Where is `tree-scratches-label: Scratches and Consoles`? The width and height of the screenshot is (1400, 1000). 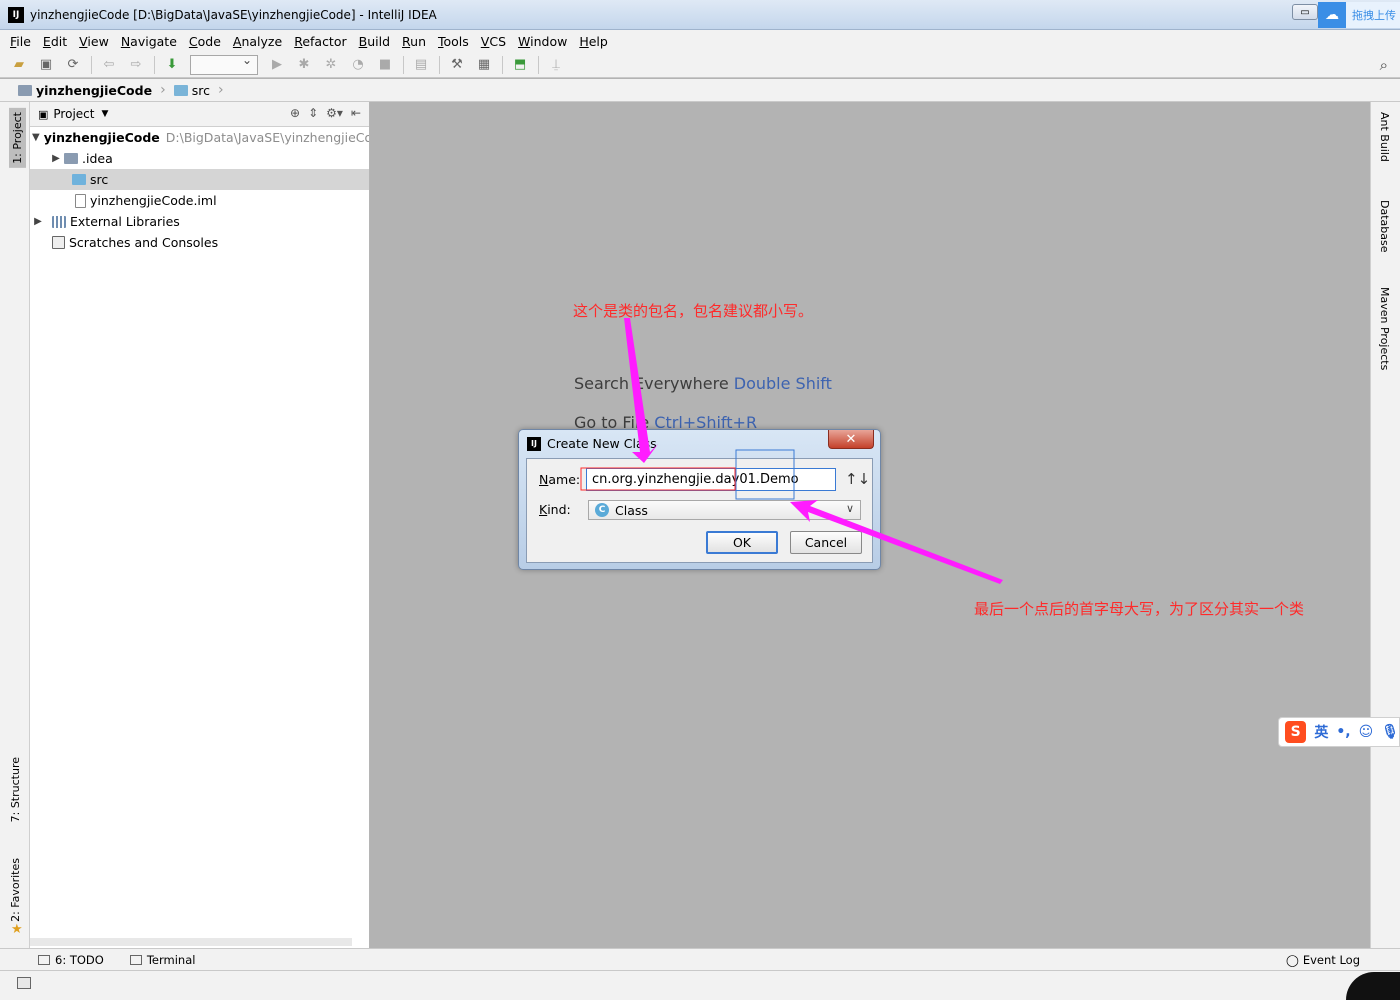 tree-scratches-label: Scratches and Consoles is located at coordinates (144, 242).